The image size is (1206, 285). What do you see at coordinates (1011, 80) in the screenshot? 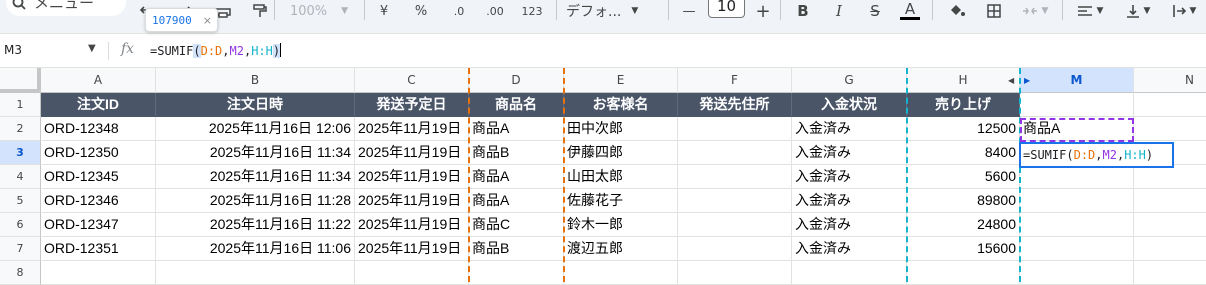
I see `hidden-columns-left-arrow: ◀` at bounding box center [1011, 80].